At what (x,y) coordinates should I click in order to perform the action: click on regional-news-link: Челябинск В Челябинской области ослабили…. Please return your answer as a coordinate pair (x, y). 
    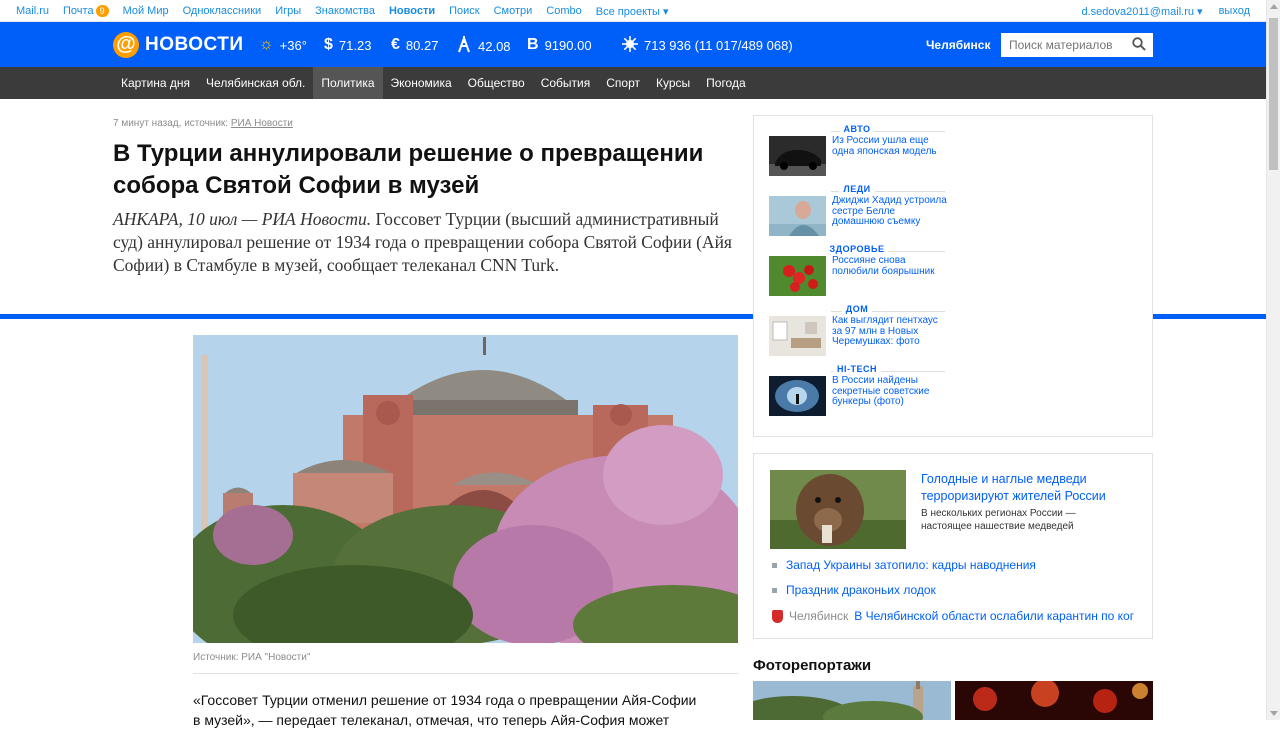
    Looking at the image, I should click on (955, 616).